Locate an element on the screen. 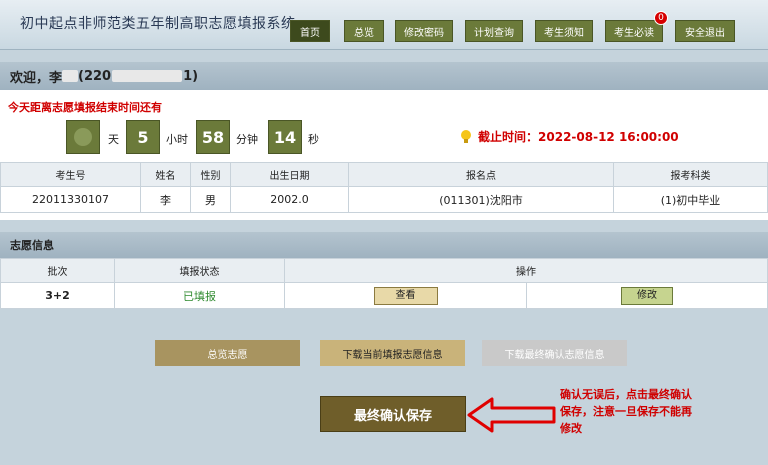 The image size is (768, 465). welcome-id-close: 1) is located at coordinates (191, 76).